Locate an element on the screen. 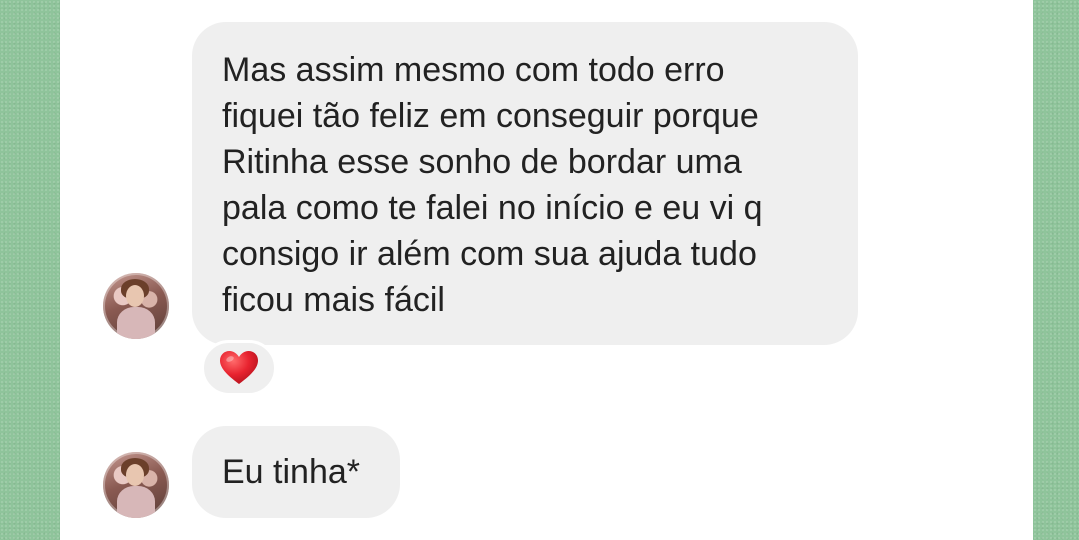 Image resolution: width=1079 pixels, height=540 pixels. heart-icon is located at coordinates (239, 367).